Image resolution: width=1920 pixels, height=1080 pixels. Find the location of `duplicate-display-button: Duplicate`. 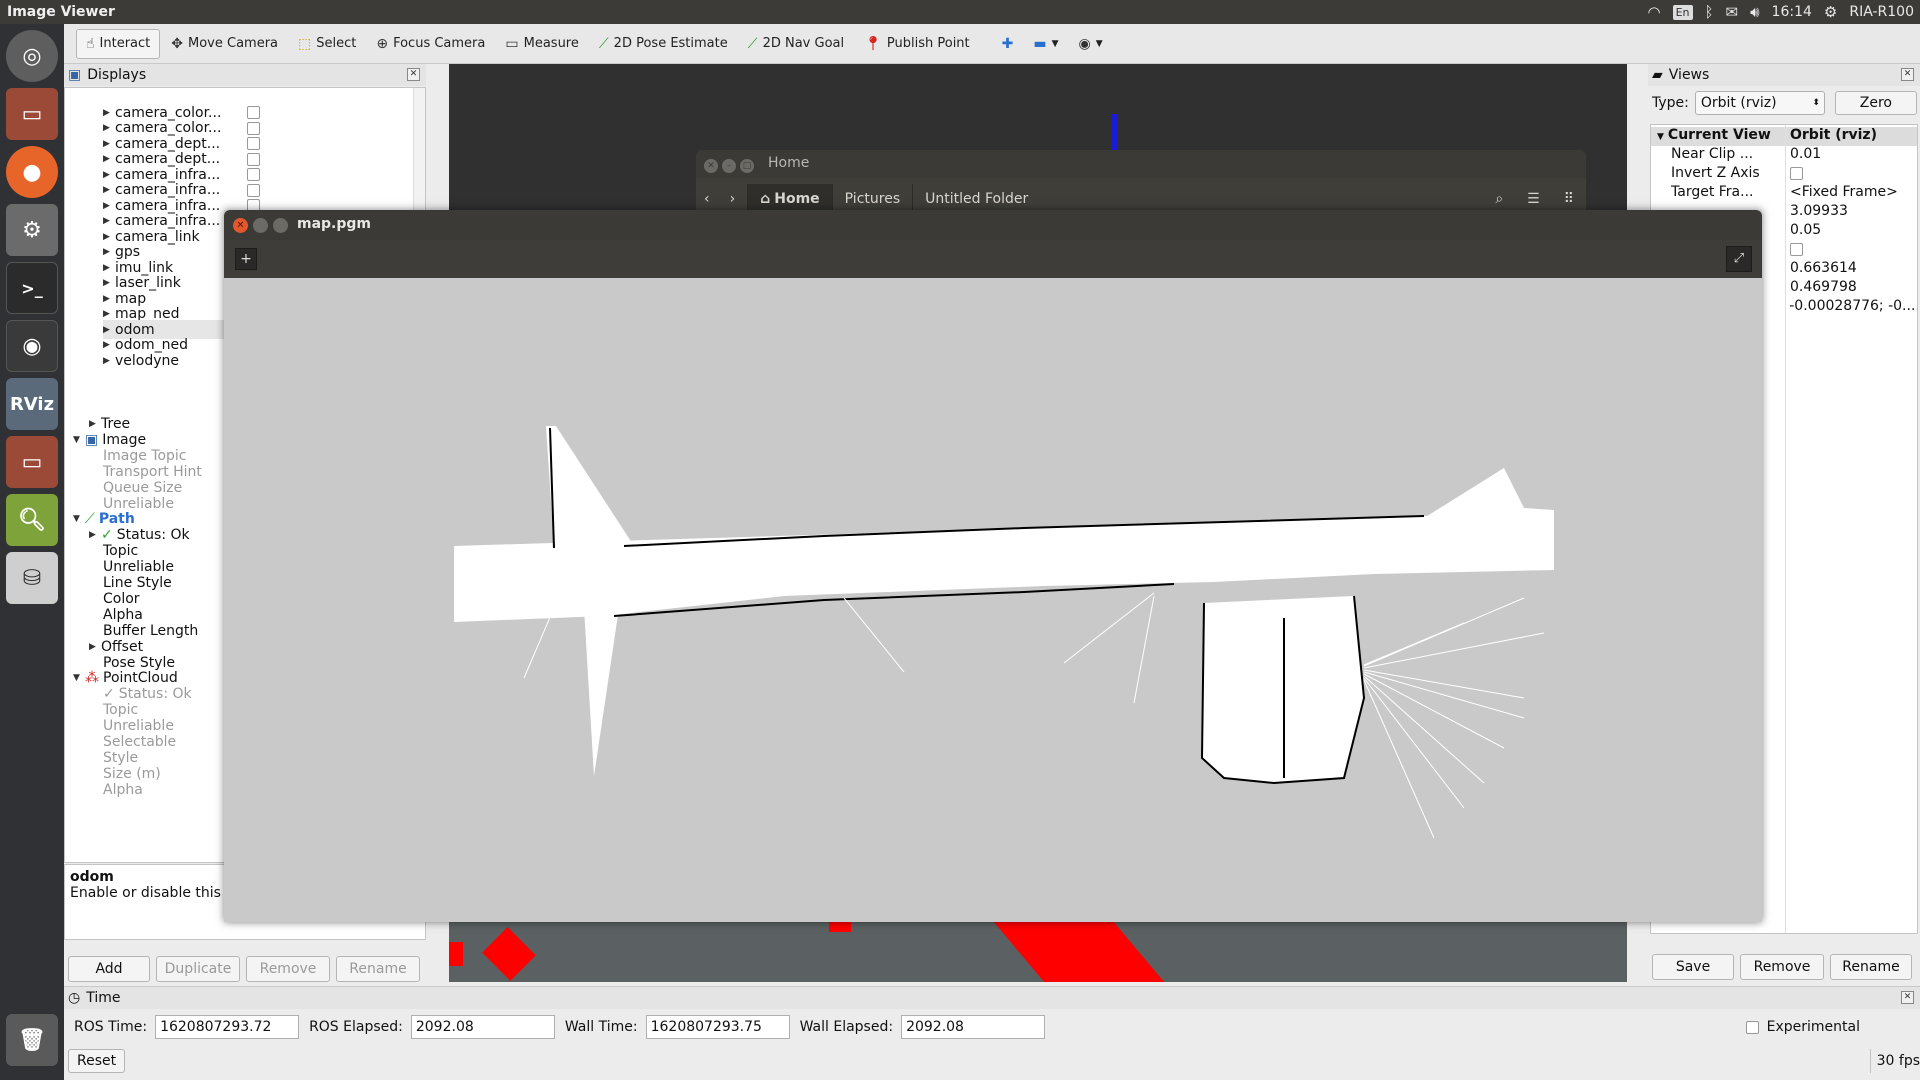

duplicate-display-button: Duplicate is located at coordinates (198, 969).